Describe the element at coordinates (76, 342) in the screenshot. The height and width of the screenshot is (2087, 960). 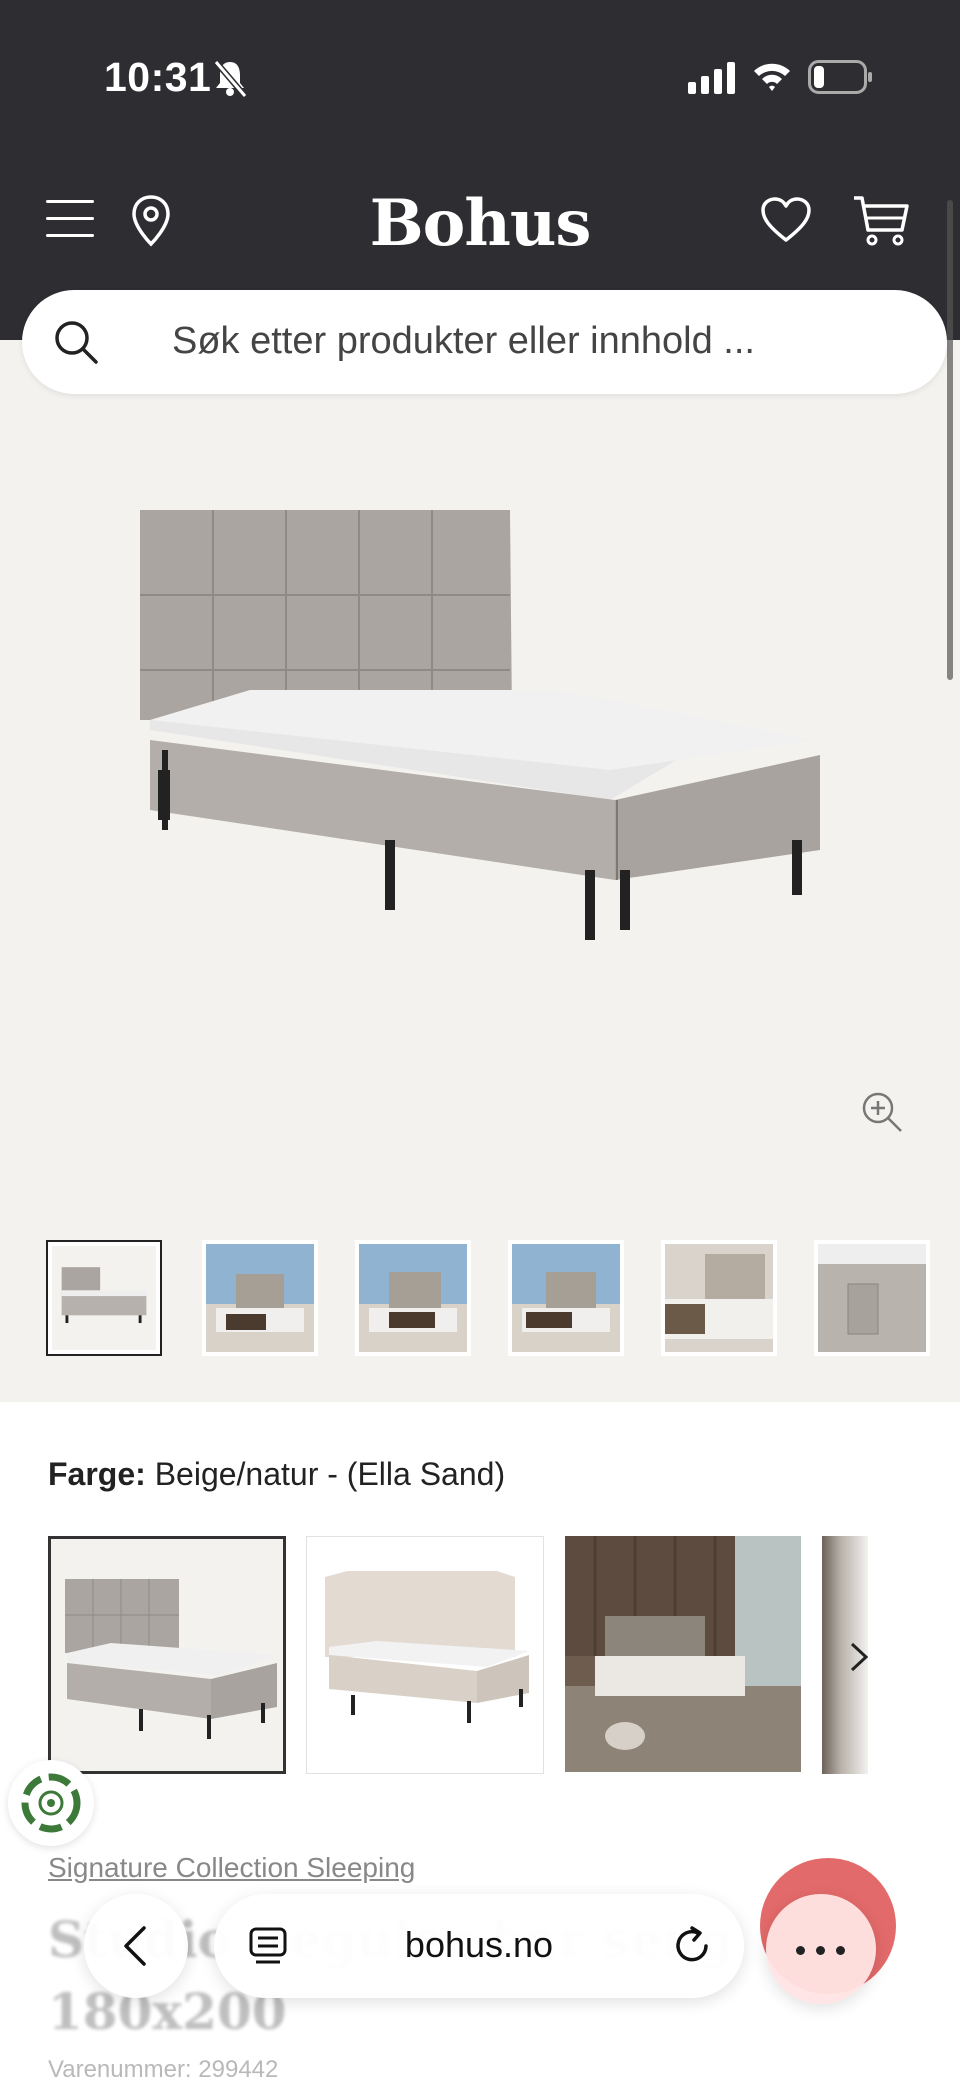
I see `search-icon` at that location.